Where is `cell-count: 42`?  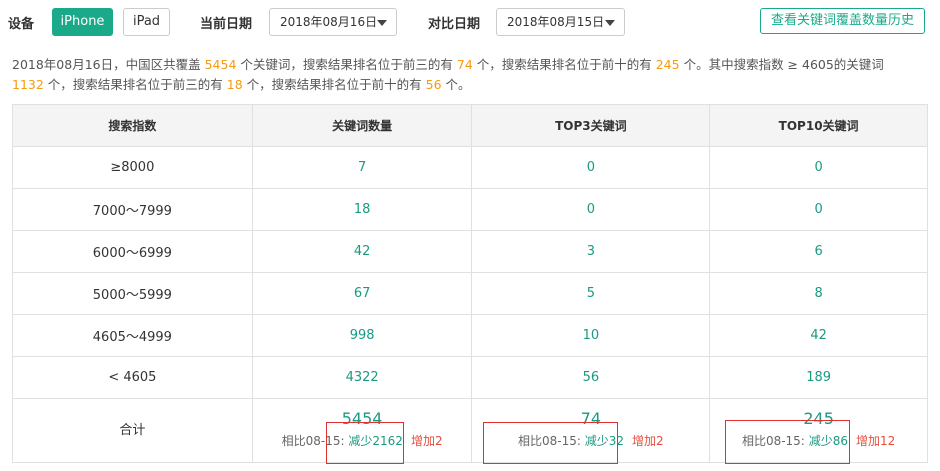 cell-count: 42 is located at coordinates (362, 251).